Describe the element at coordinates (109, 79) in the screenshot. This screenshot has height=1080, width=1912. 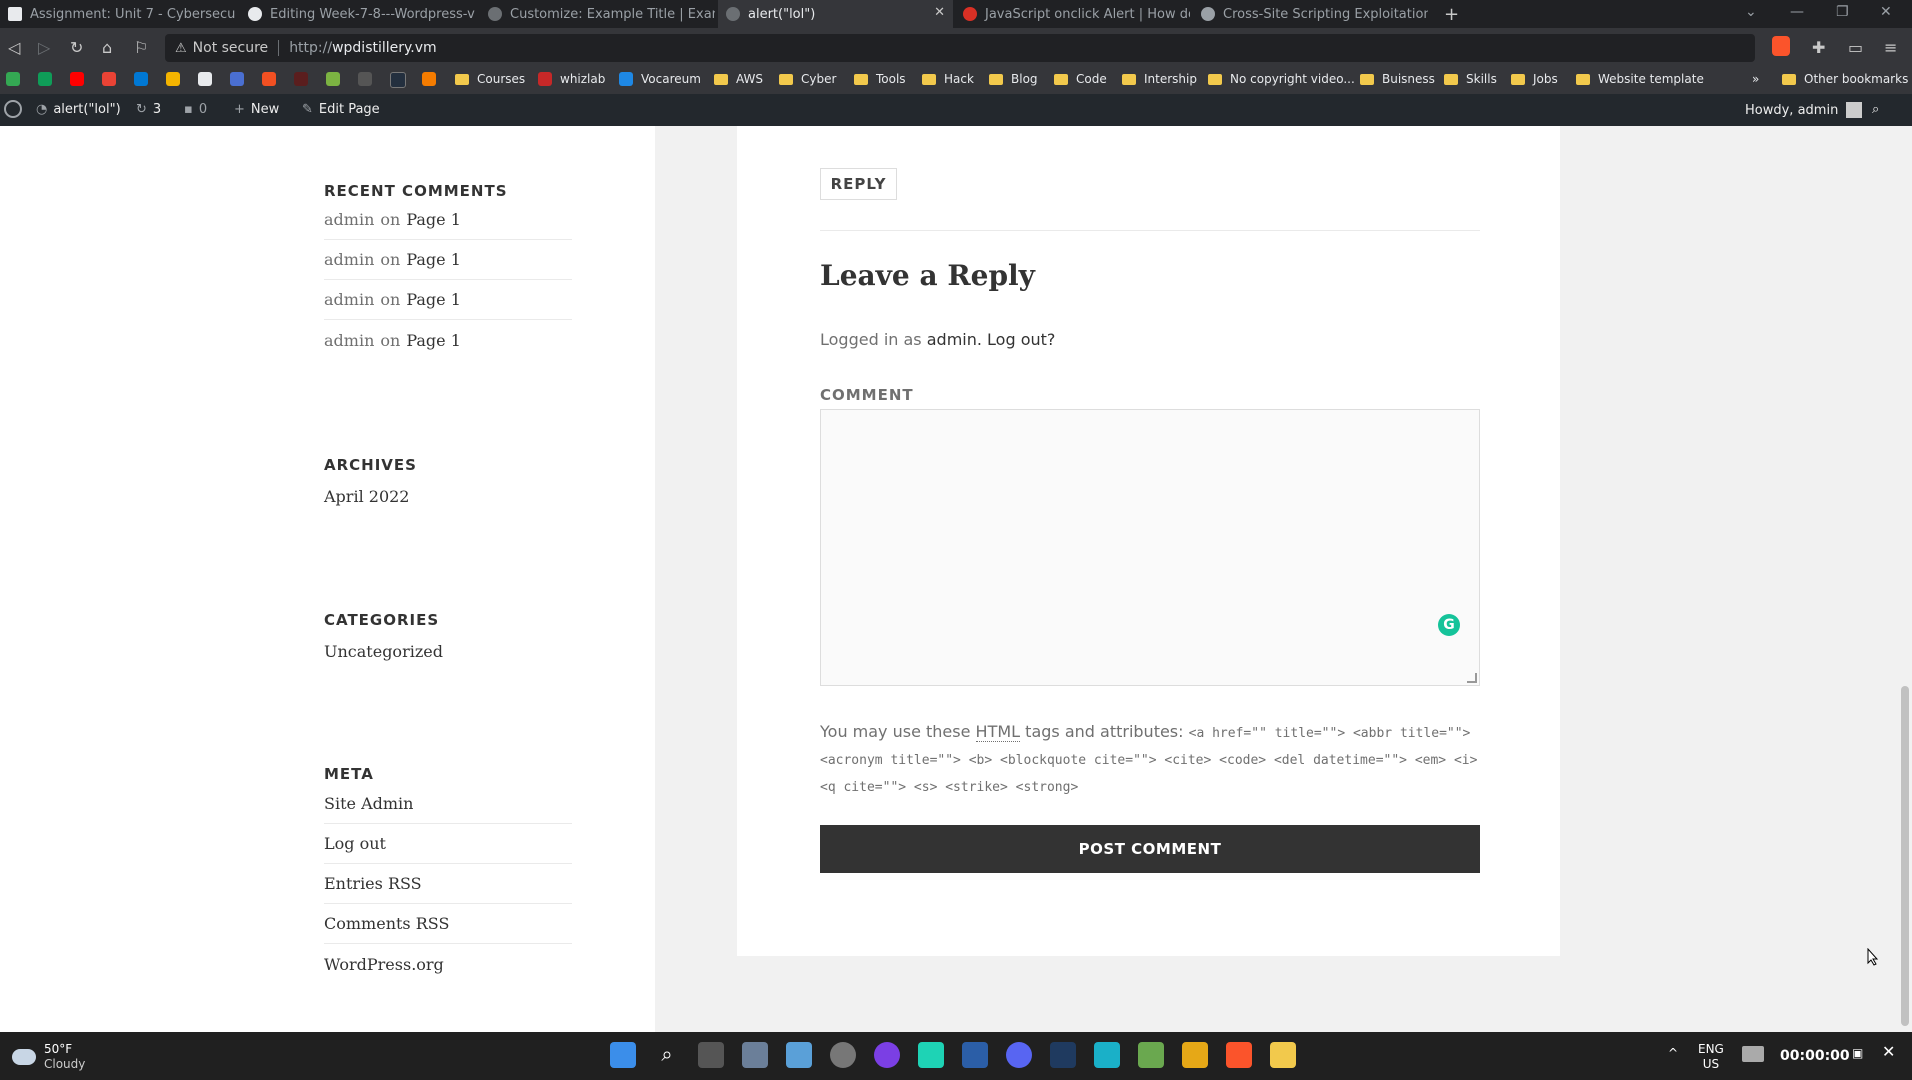
I see `gmail-icon` at that location.